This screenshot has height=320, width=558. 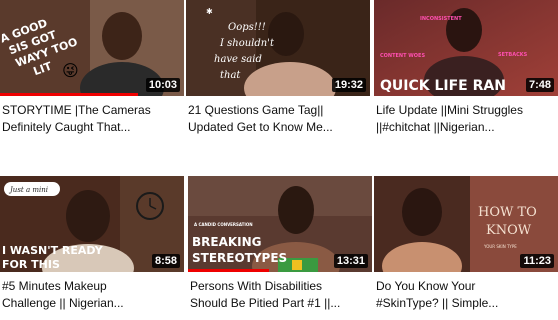 What do you see at coordinates (247, 27) in the screenshot?
I see `thumb-text-line: Oops!!!` at bounding box center [247, 27].